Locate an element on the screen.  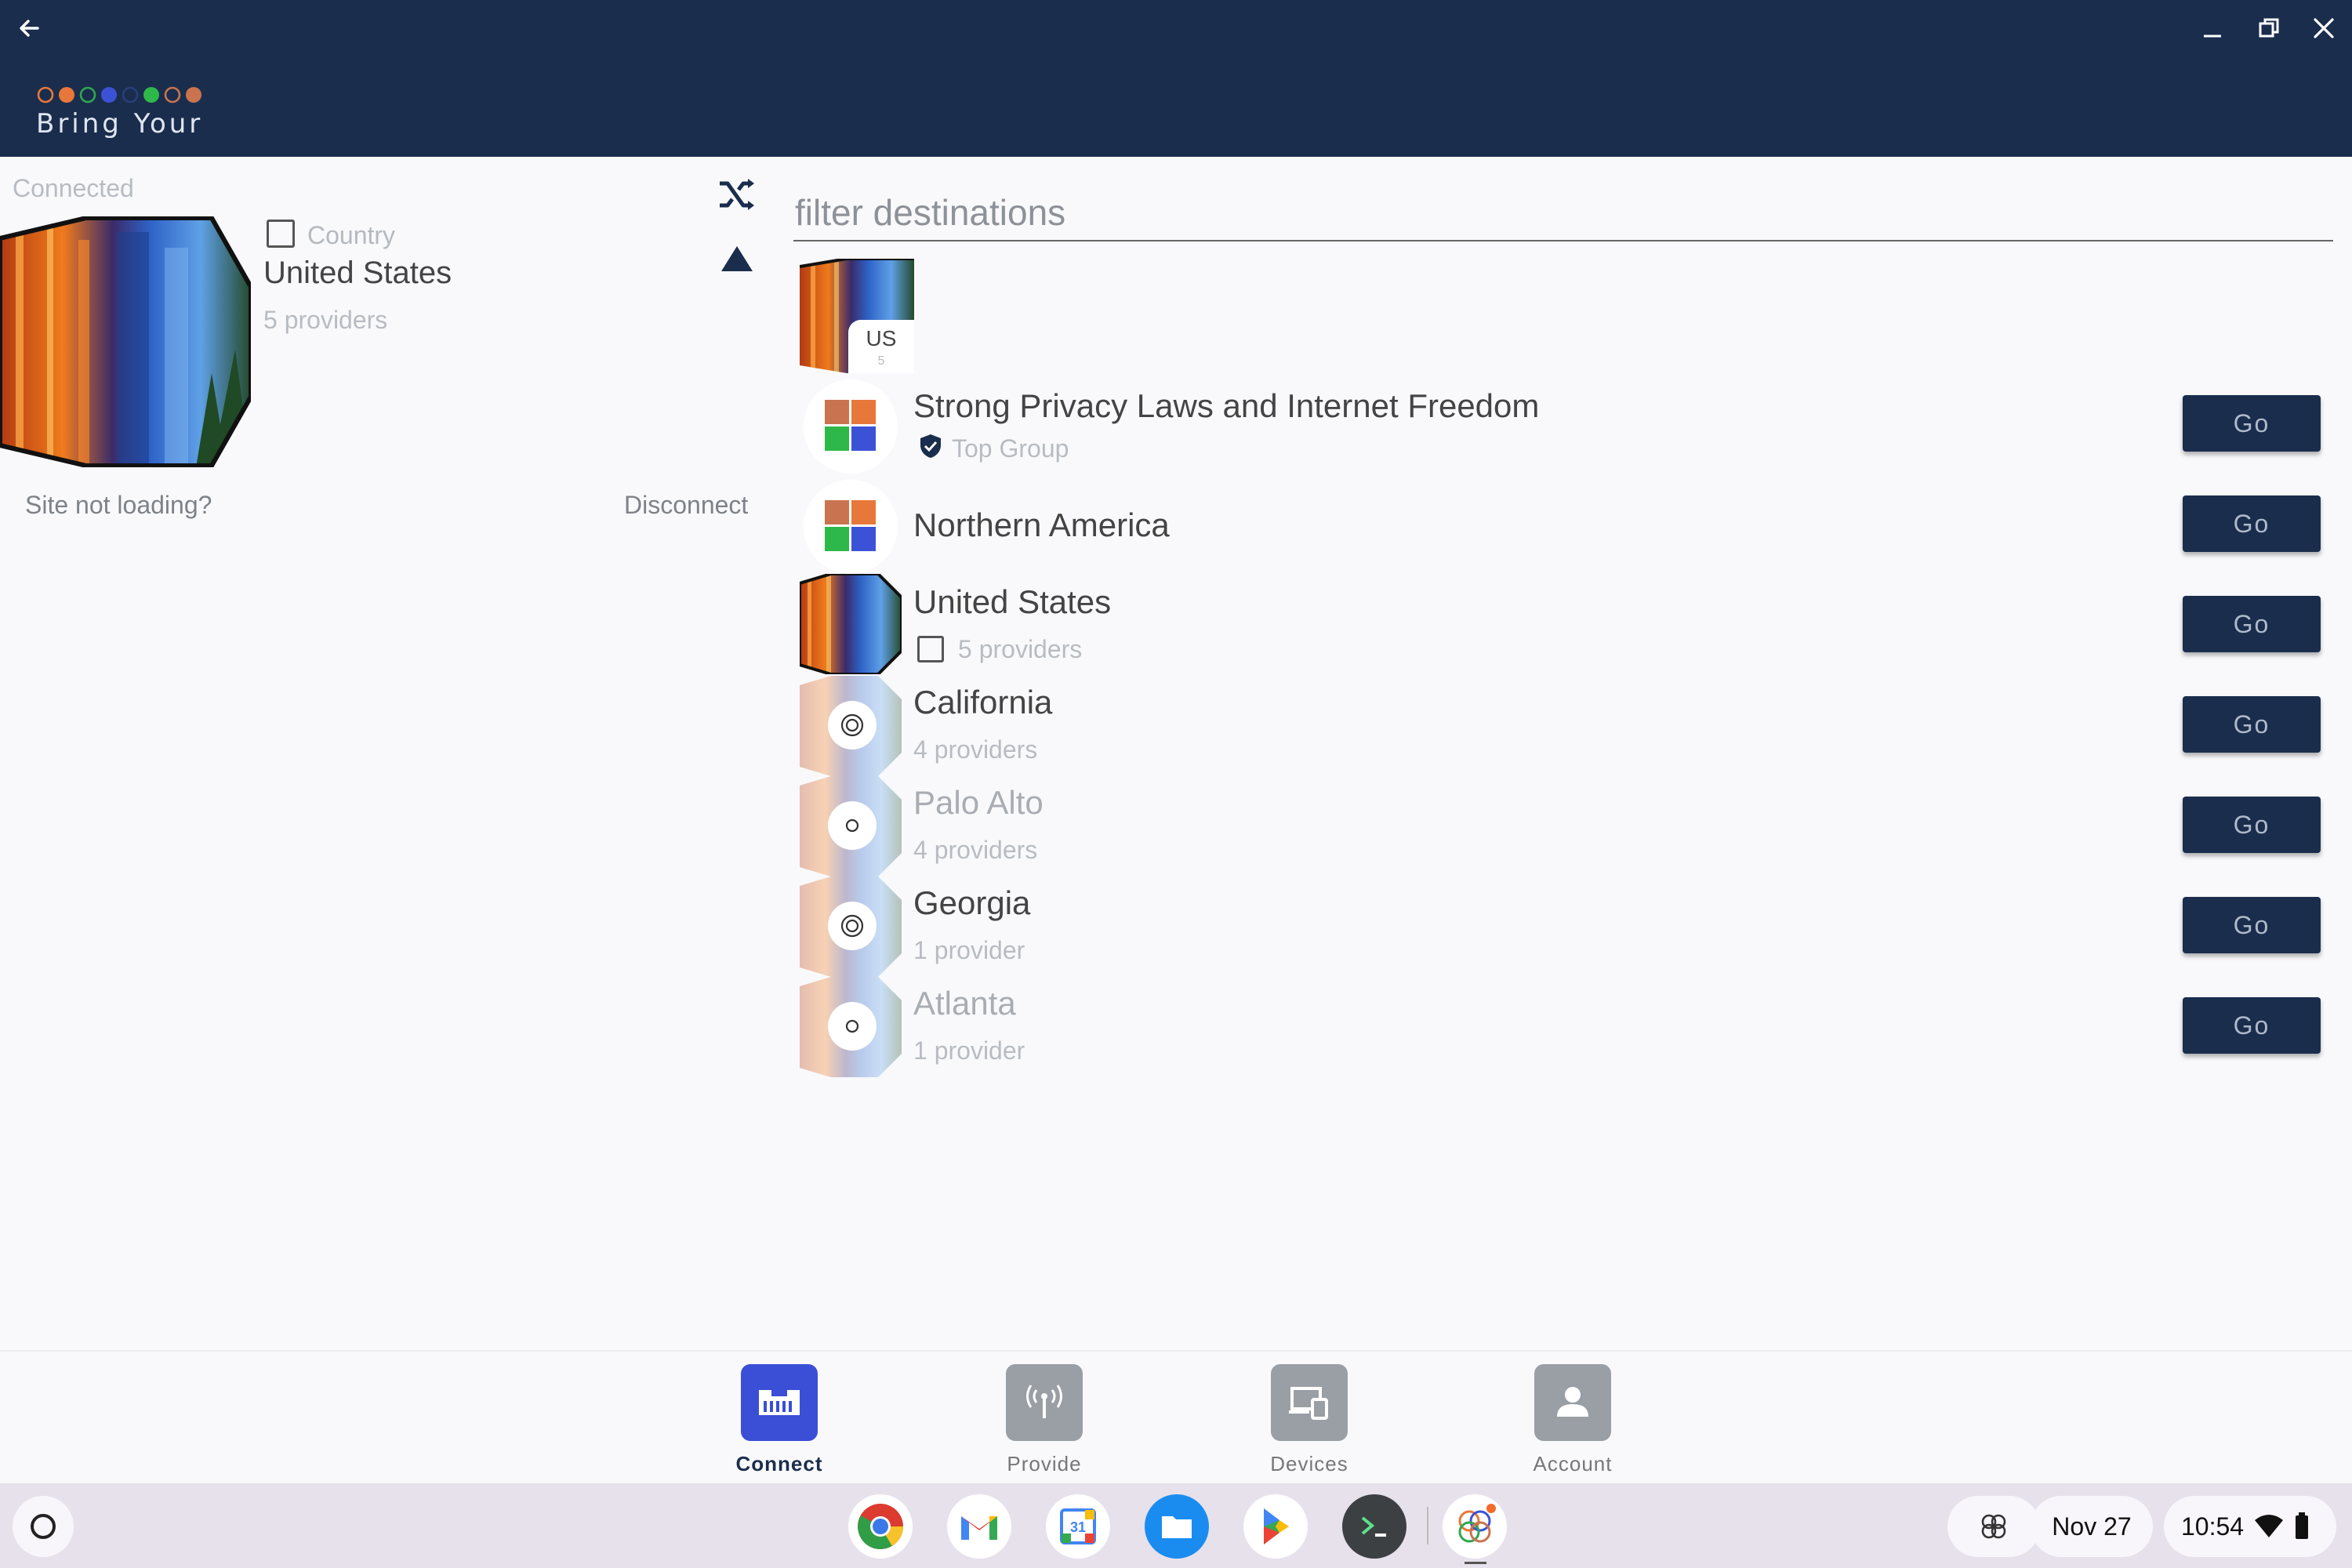
nav-label: Provide is located at coordinates (1044, 1463).